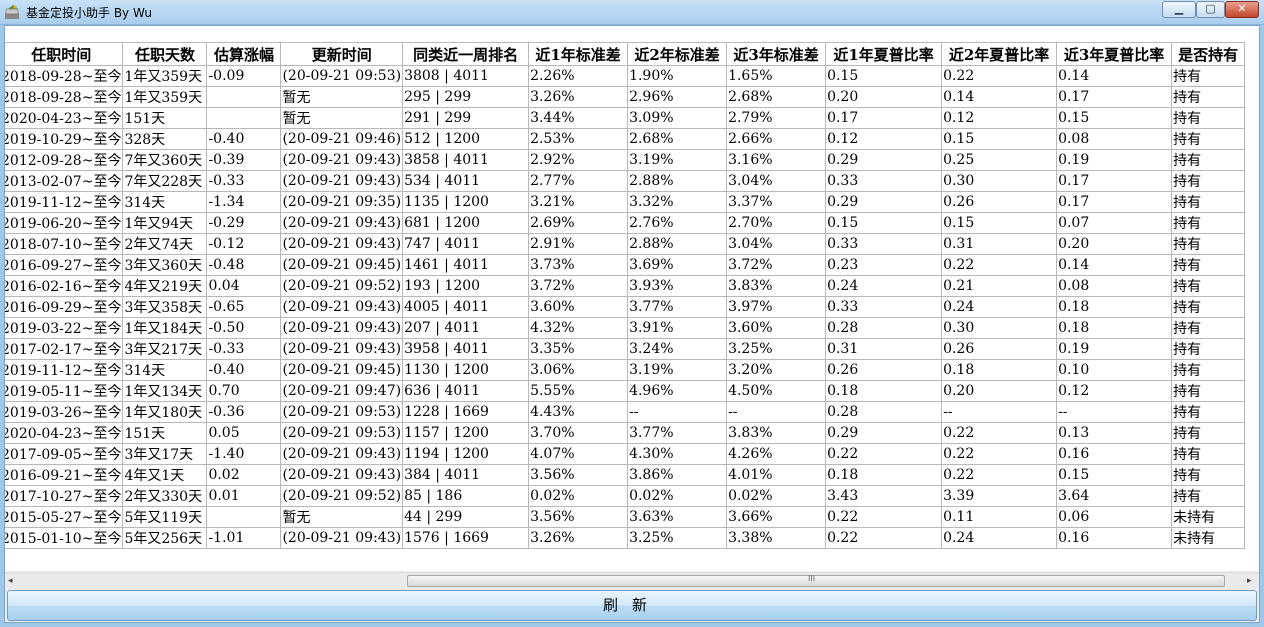 The height and width of the screenshot is (627, 1264). What do you see at coordinates (64, 181) in the screenshot?
I see `table-cell: 2013-02-07~至今` at bounding box center [64, 181].